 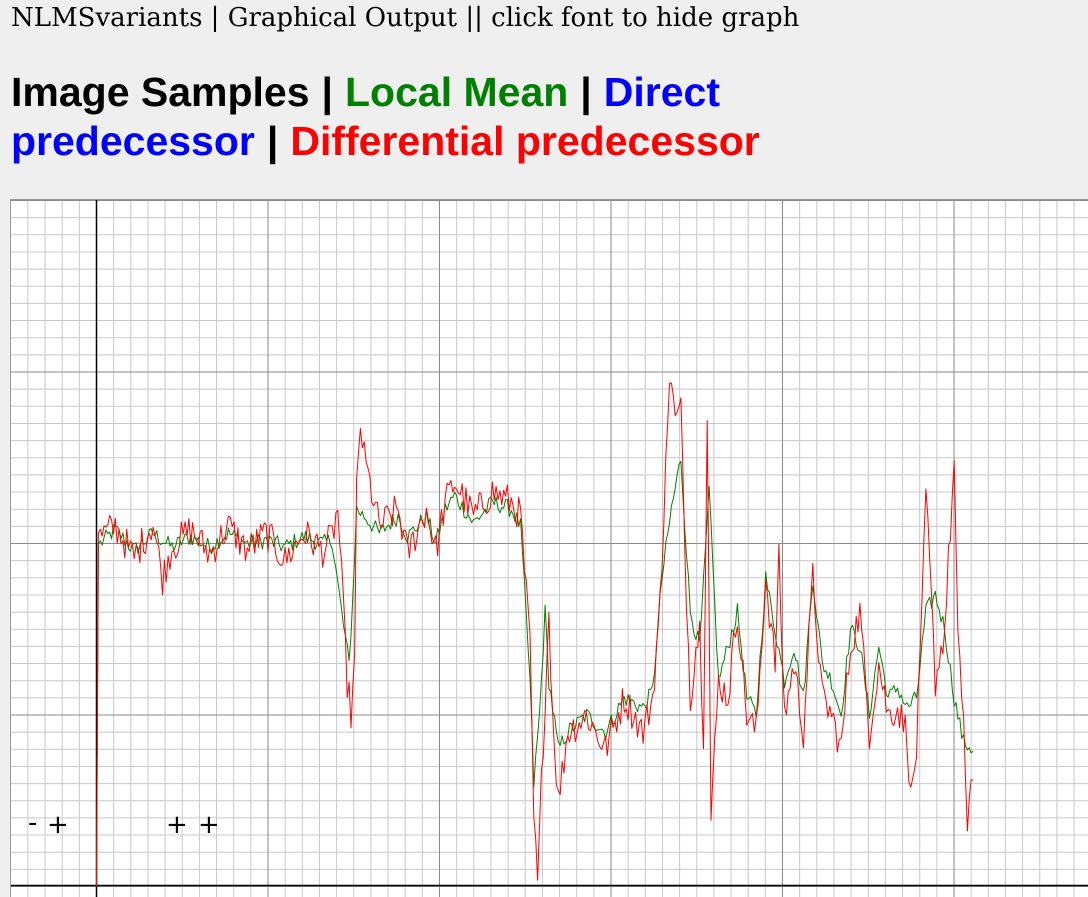 What do you see at coordinates (32, 823) in the screenshot?
I see `zoom-out-button: -` at bounding box center [32, 823].